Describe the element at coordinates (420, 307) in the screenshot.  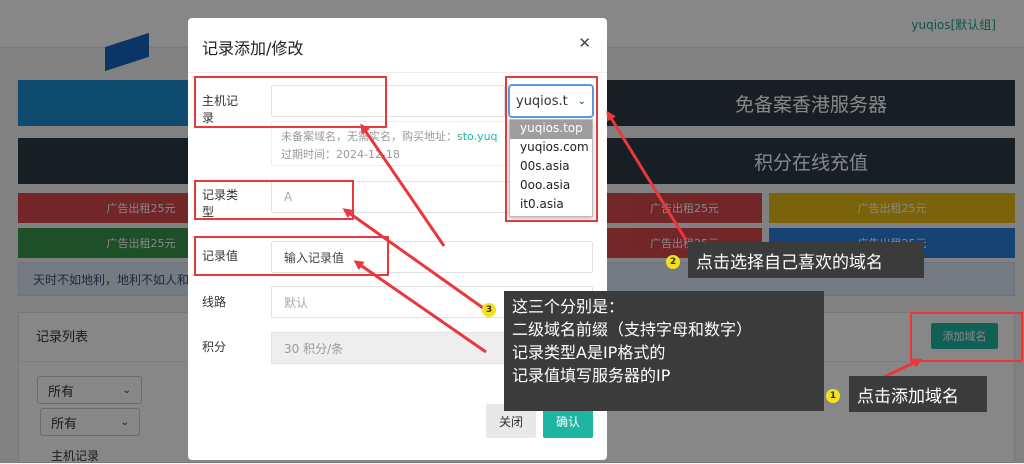
I see `arrow-to-value` at that location.